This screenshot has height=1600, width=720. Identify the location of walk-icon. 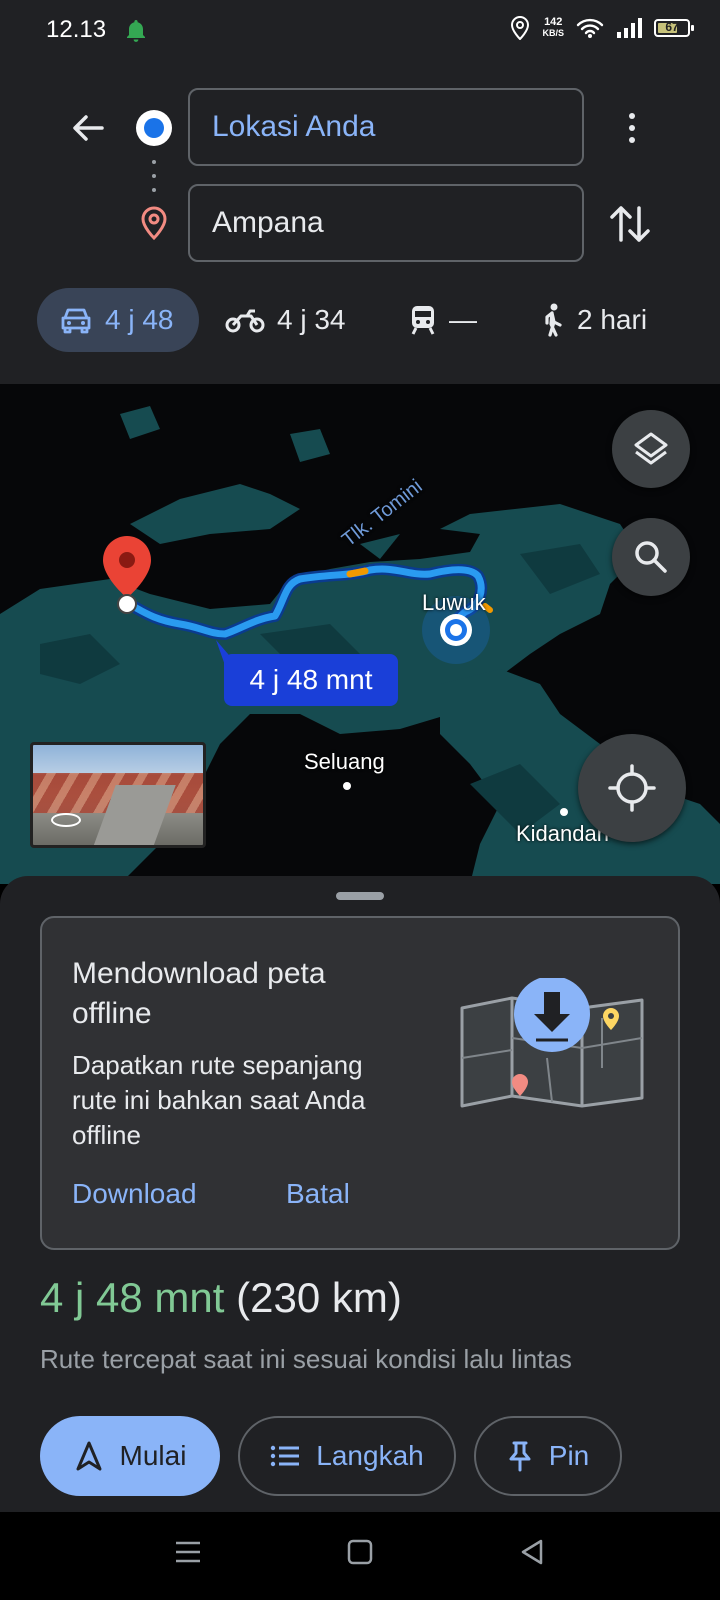
(553, 320).